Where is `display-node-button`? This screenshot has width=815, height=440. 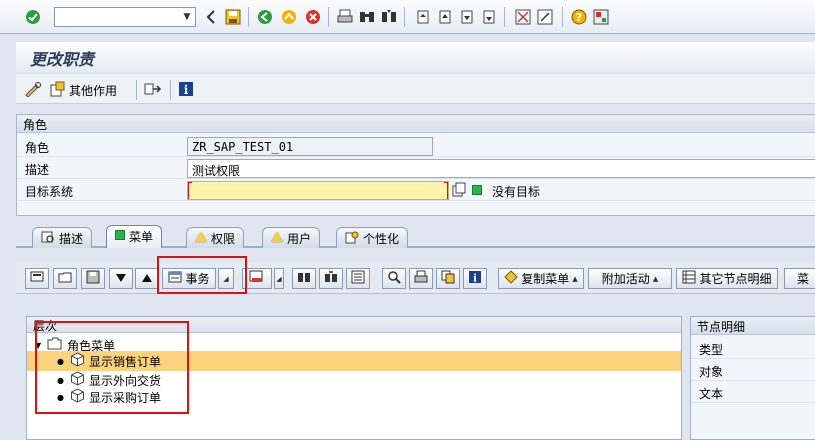 display-node-button is located at coordinates (37, 278).